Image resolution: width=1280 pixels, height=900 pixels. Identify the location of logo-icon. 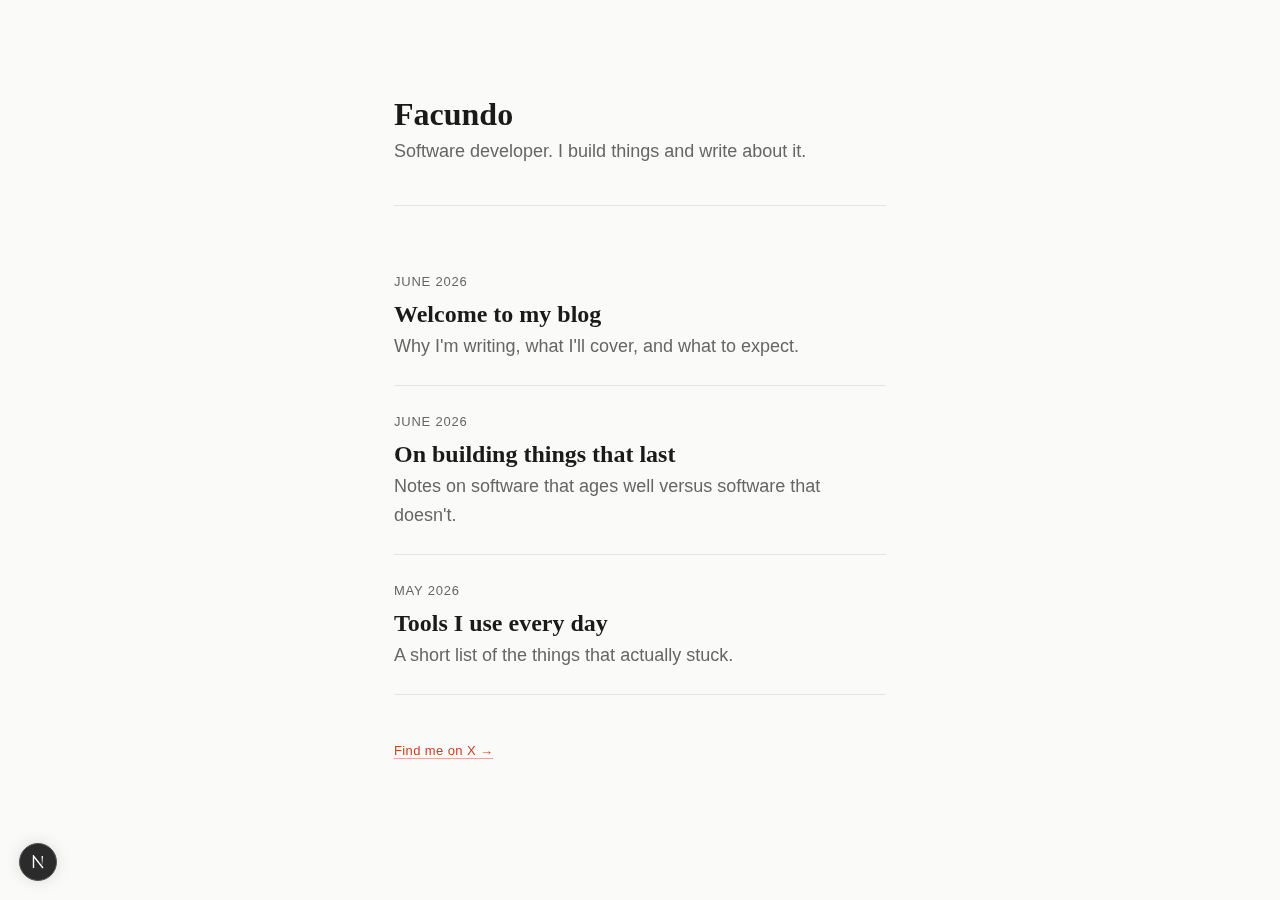
(38, 862).